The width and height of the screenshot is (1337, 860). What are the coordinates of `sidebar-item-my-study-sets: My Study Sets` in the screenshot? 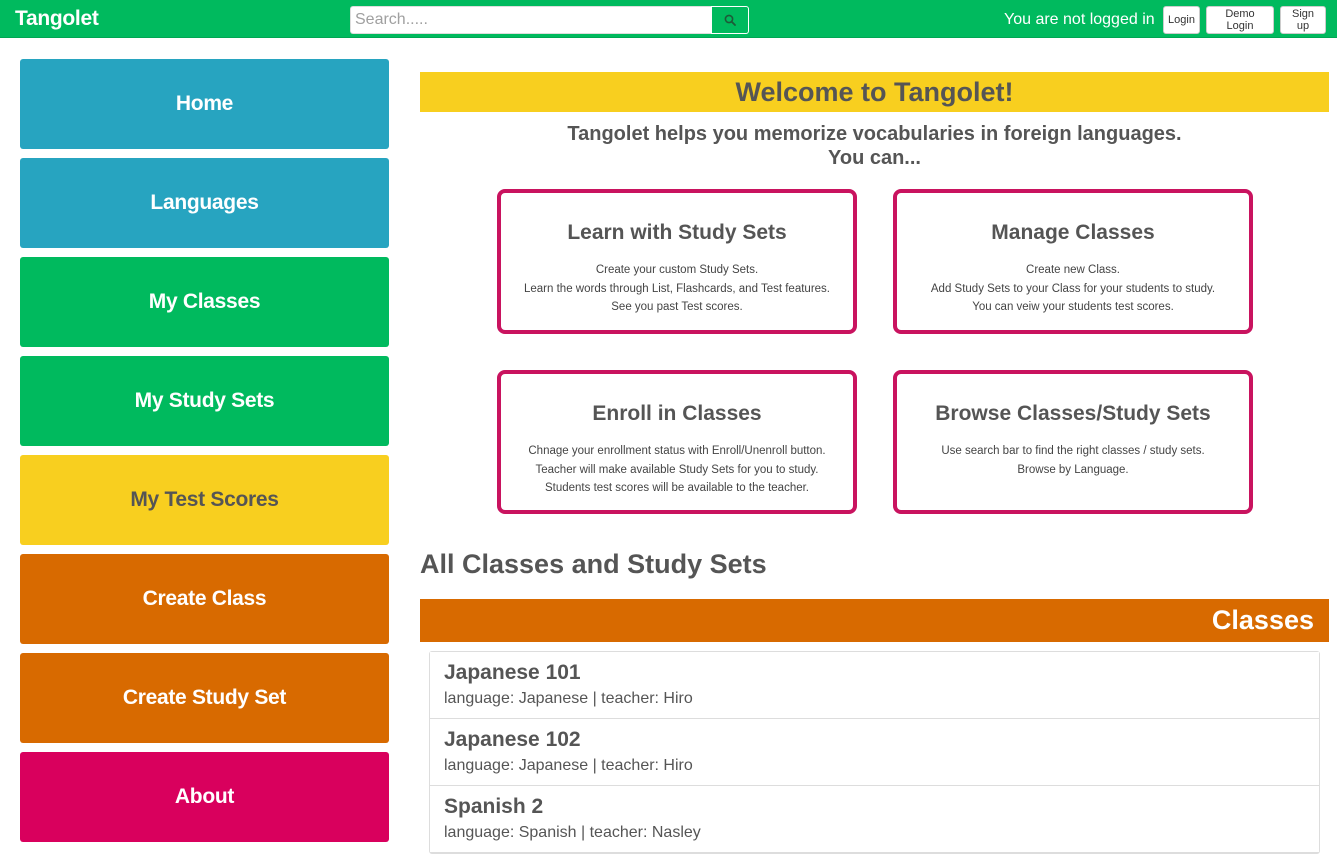 It's located at (204, 401).